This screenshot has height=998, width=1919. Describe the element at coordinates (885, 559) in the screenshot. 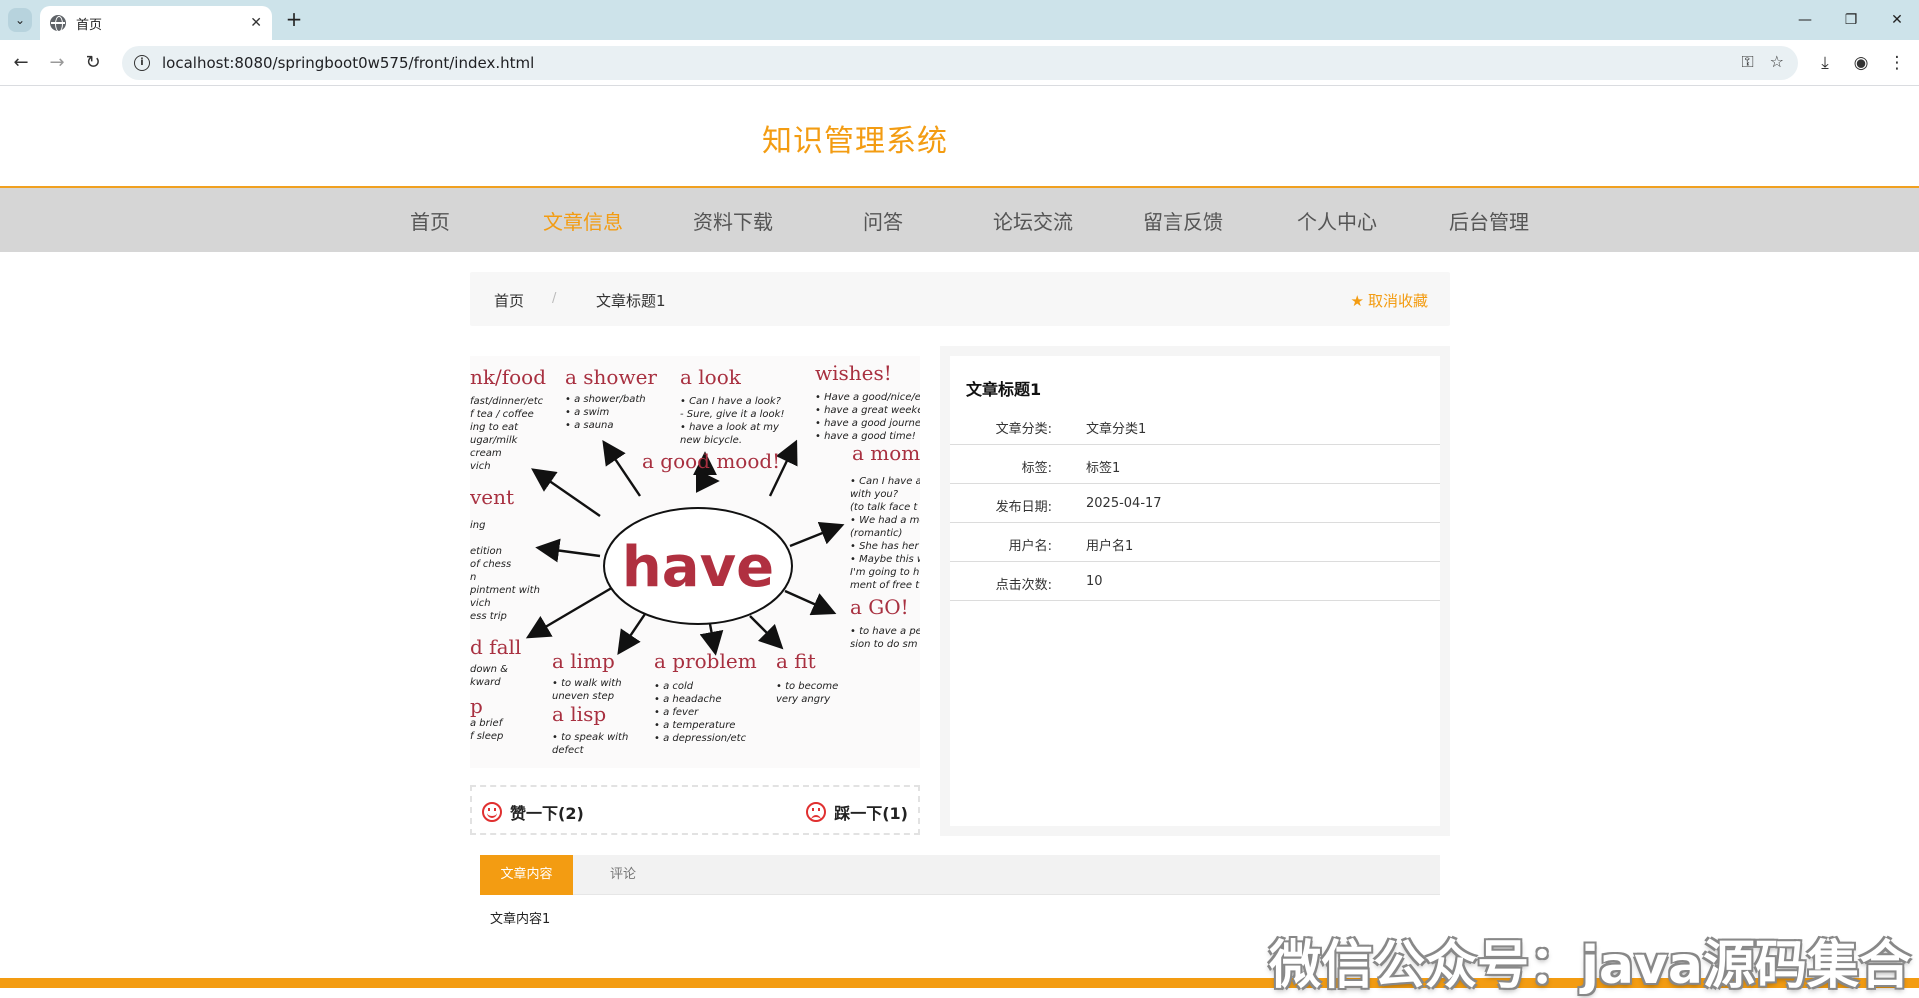

I see `svg-text: • Maybe this w` at that location.